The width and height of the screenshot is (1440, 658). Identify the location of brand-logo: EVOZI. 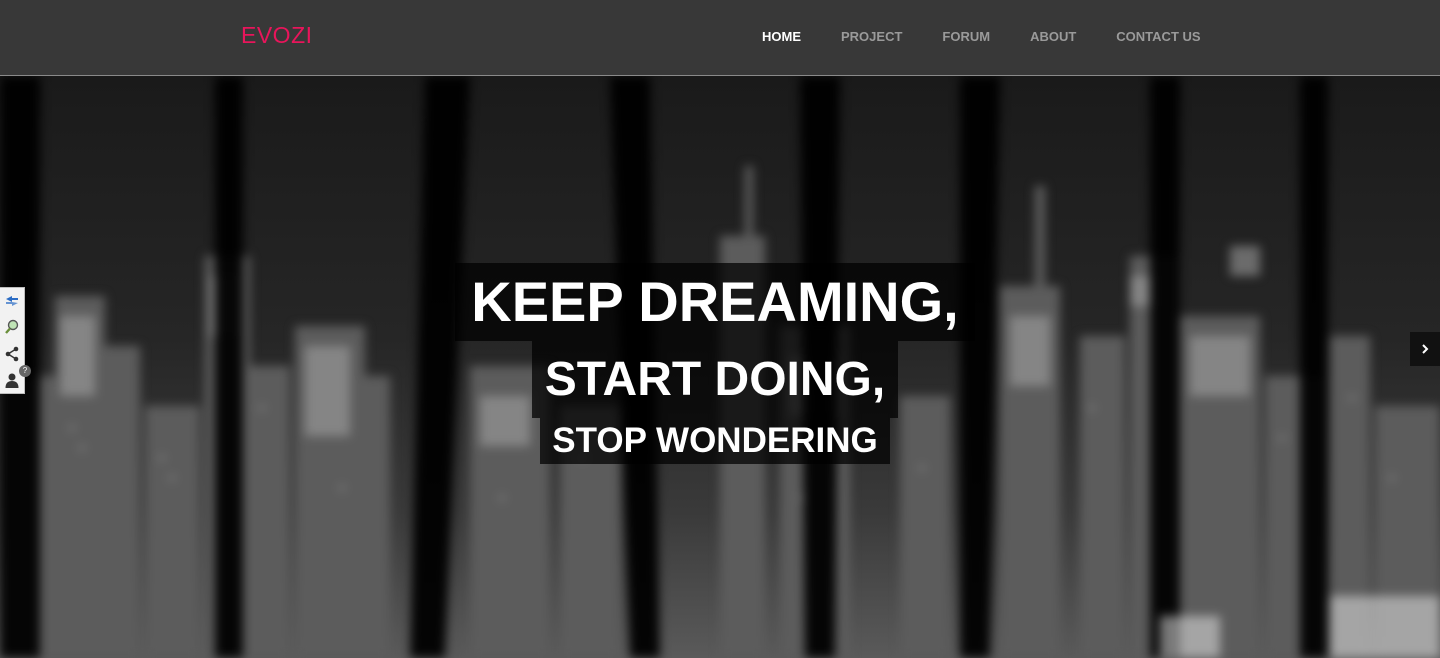
(277, 35).